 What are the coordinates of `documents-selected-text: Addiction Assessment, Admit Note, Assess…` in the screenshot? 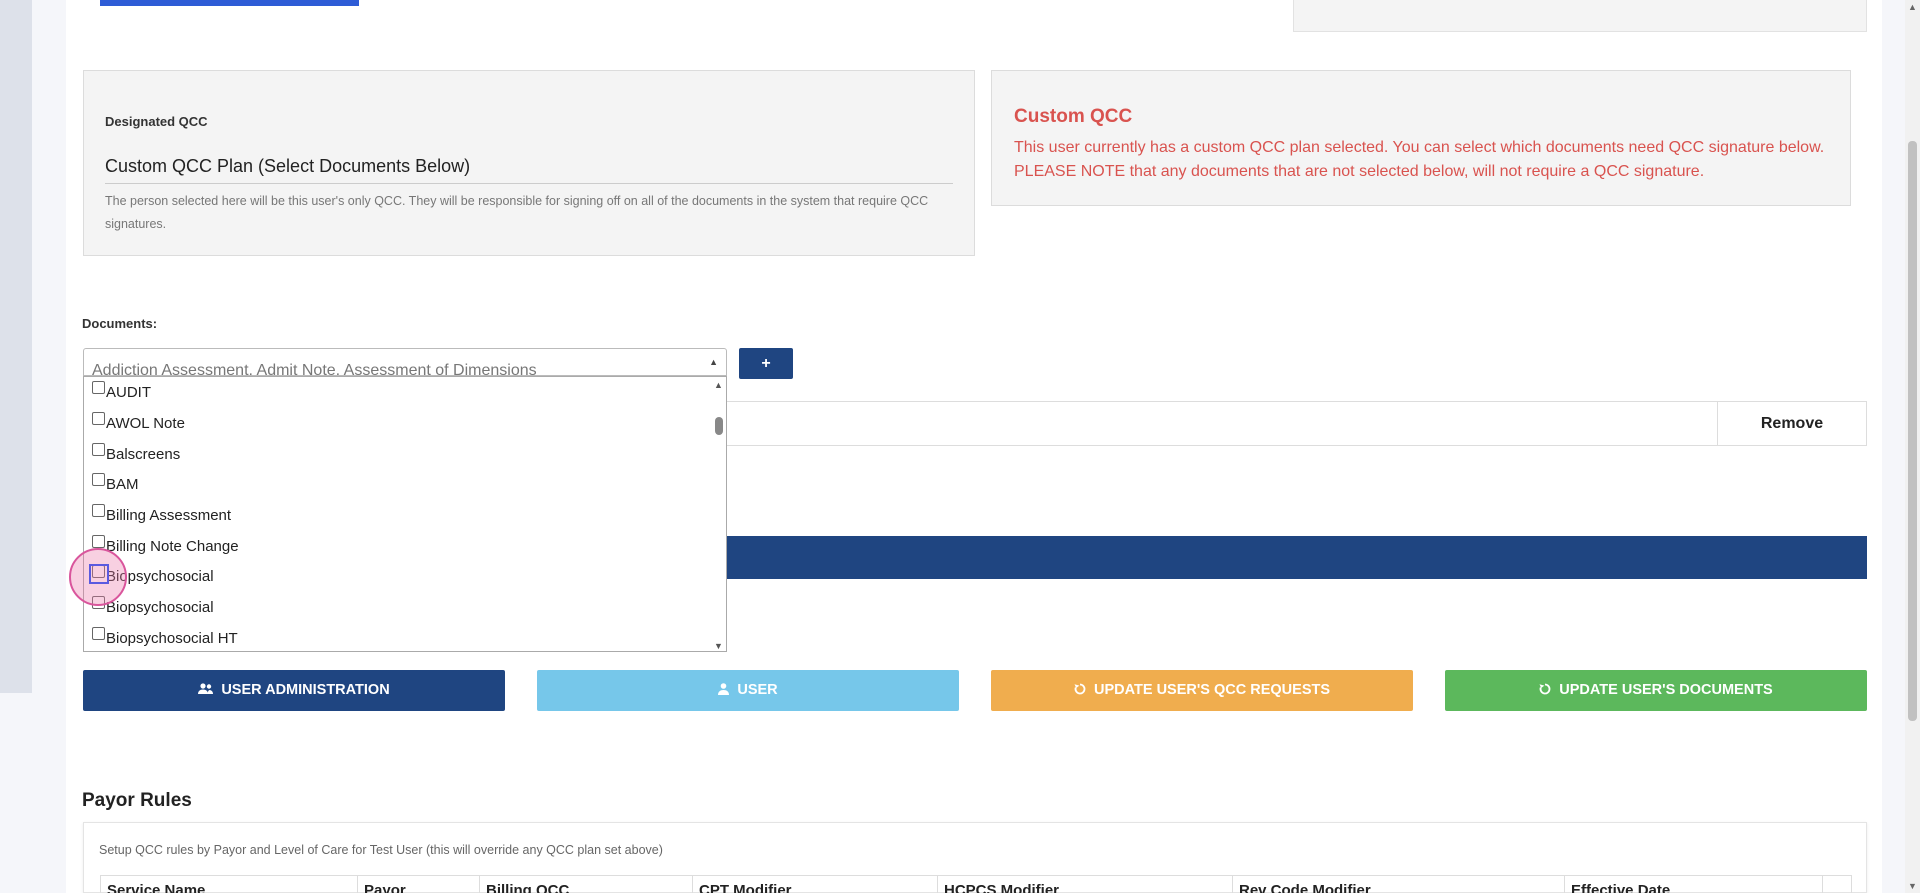 It's located at (314, 369).